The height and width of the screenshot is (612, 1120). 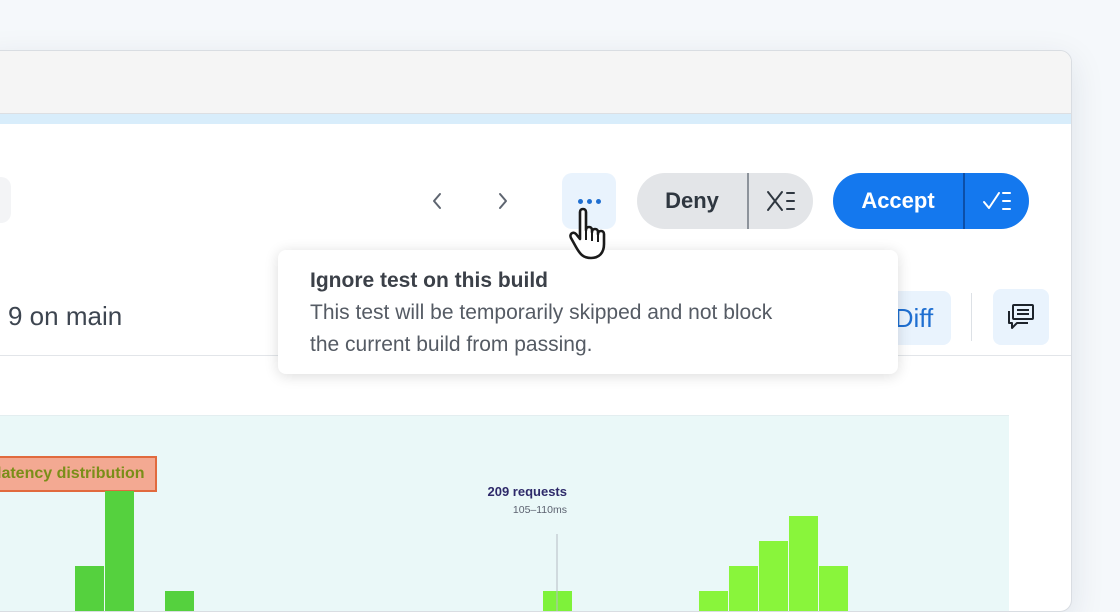 I want to click on accept-button: Accept, so click(x=898, y=201).